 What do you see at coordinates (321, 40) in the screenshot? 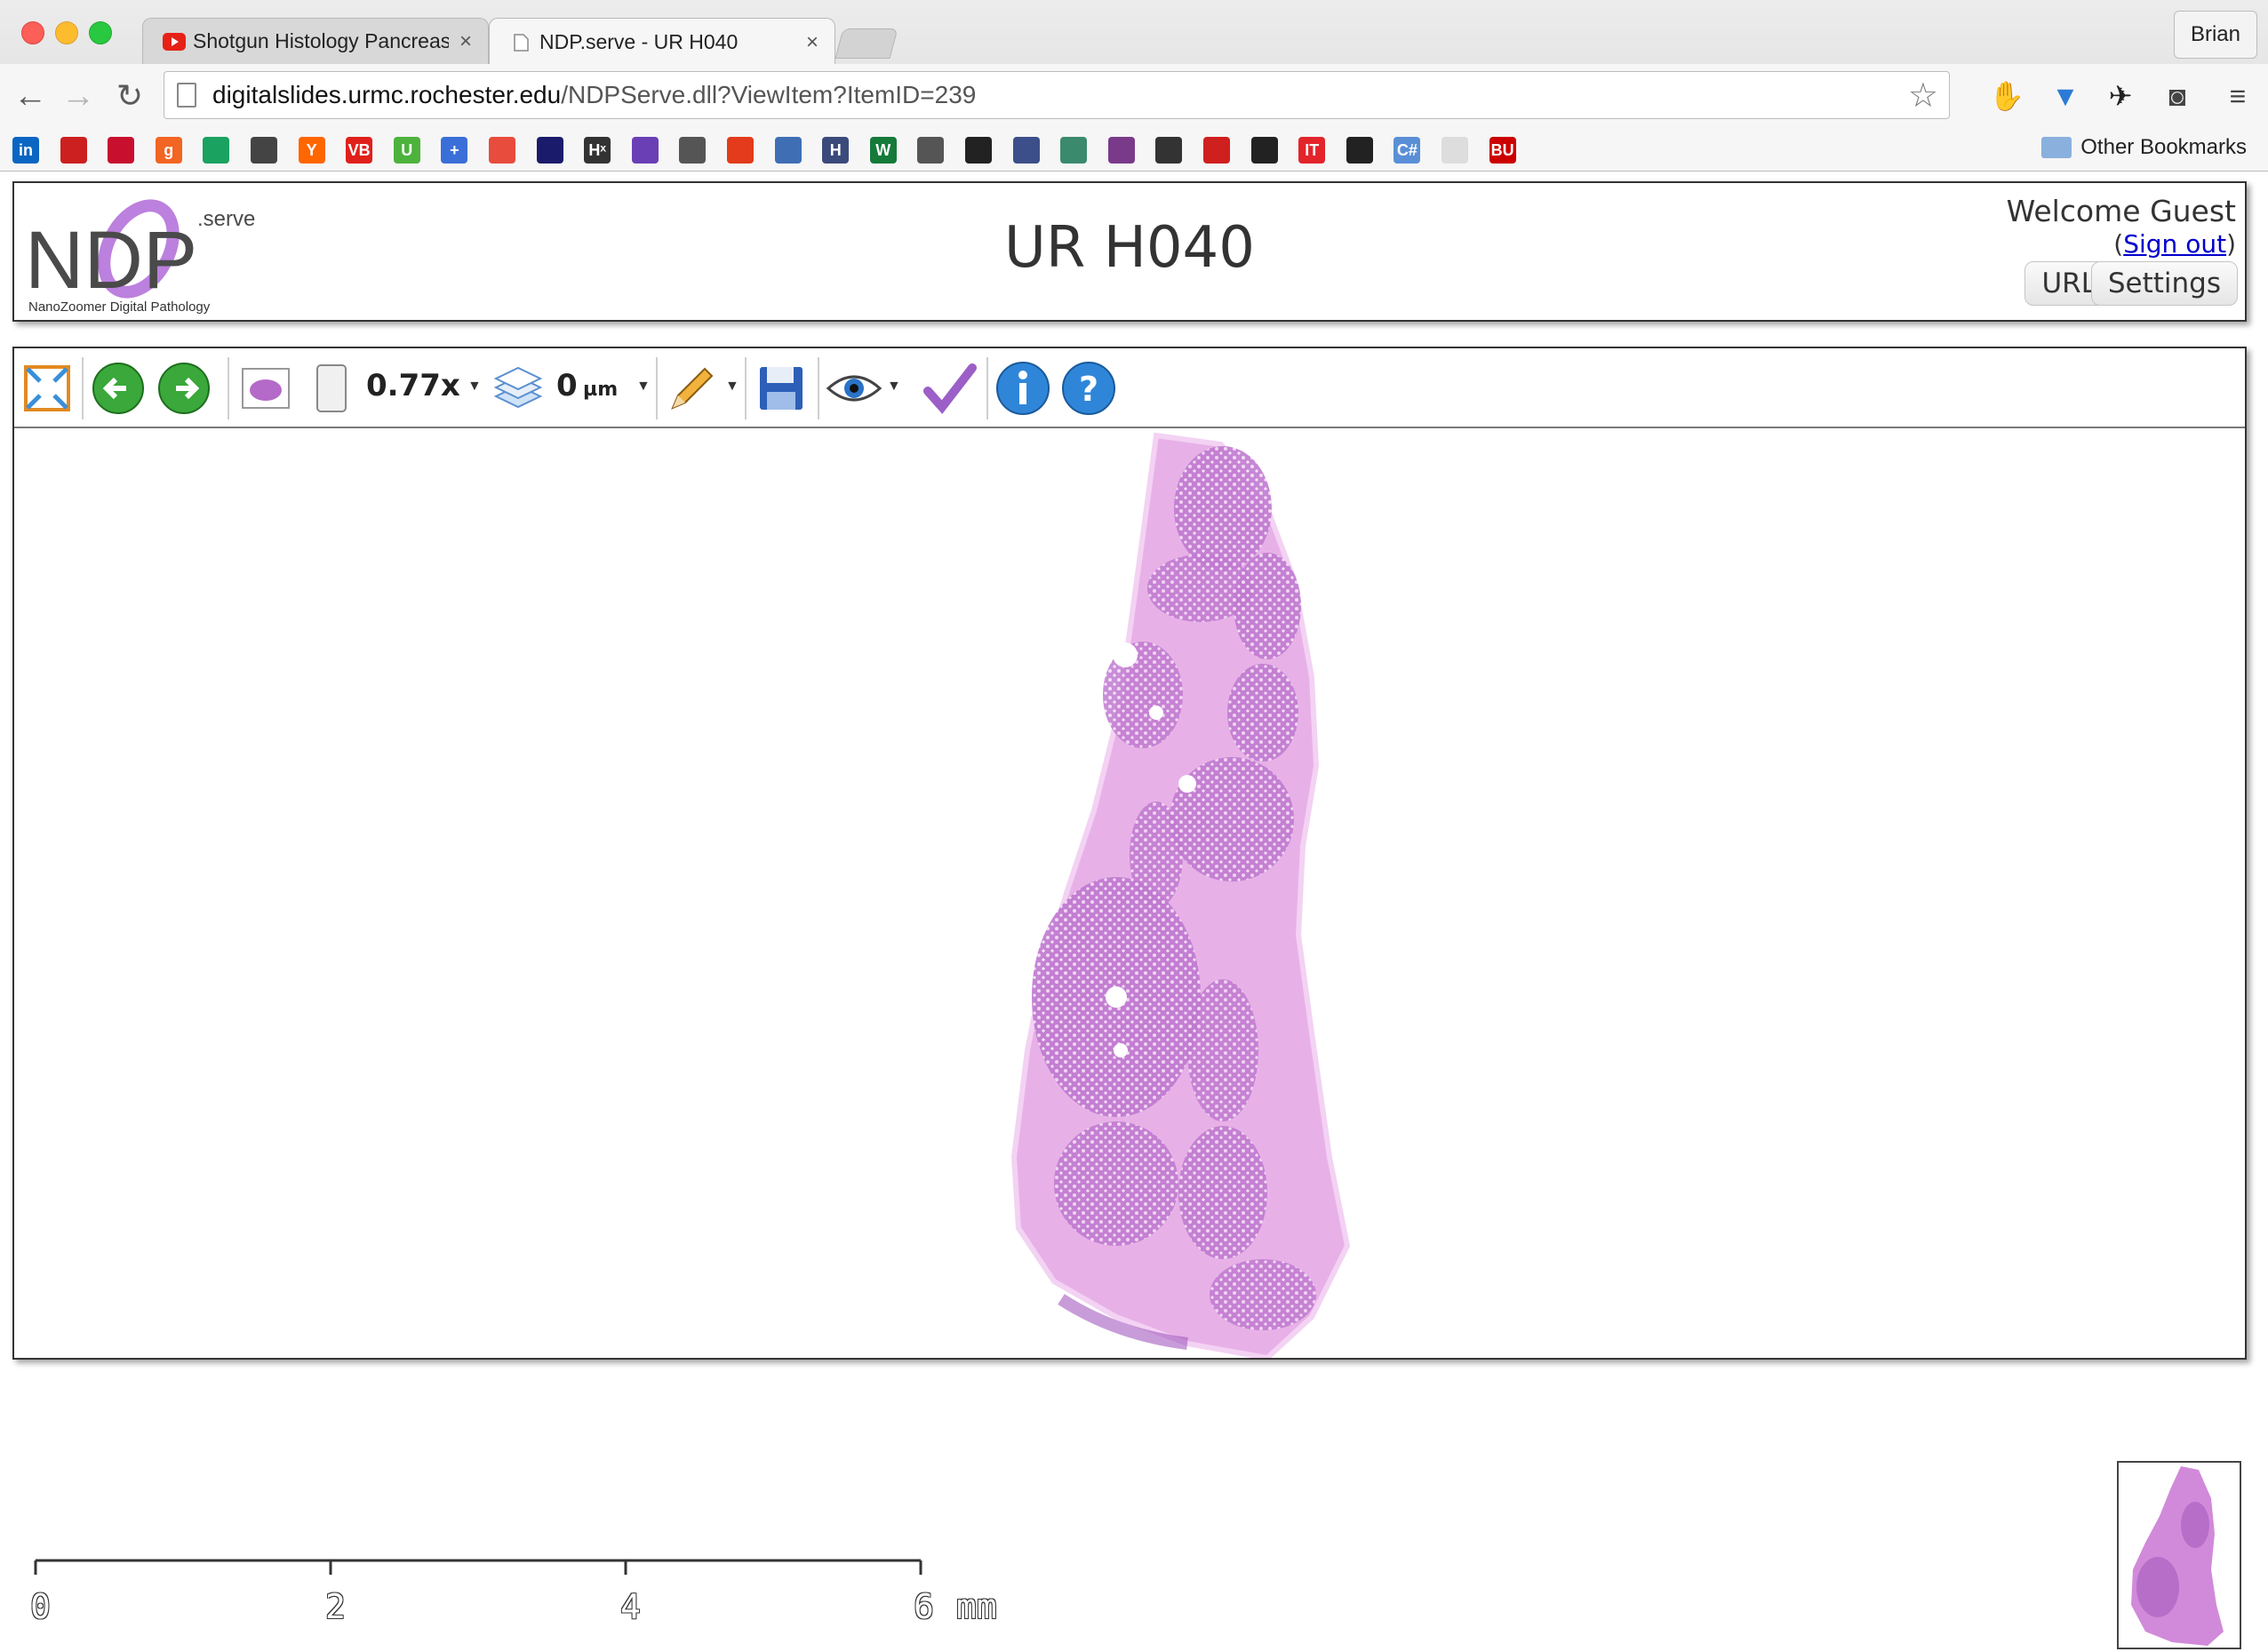
I see `tab-title: Shotgun Histology Pancreas` at bounding box center [321, 40].